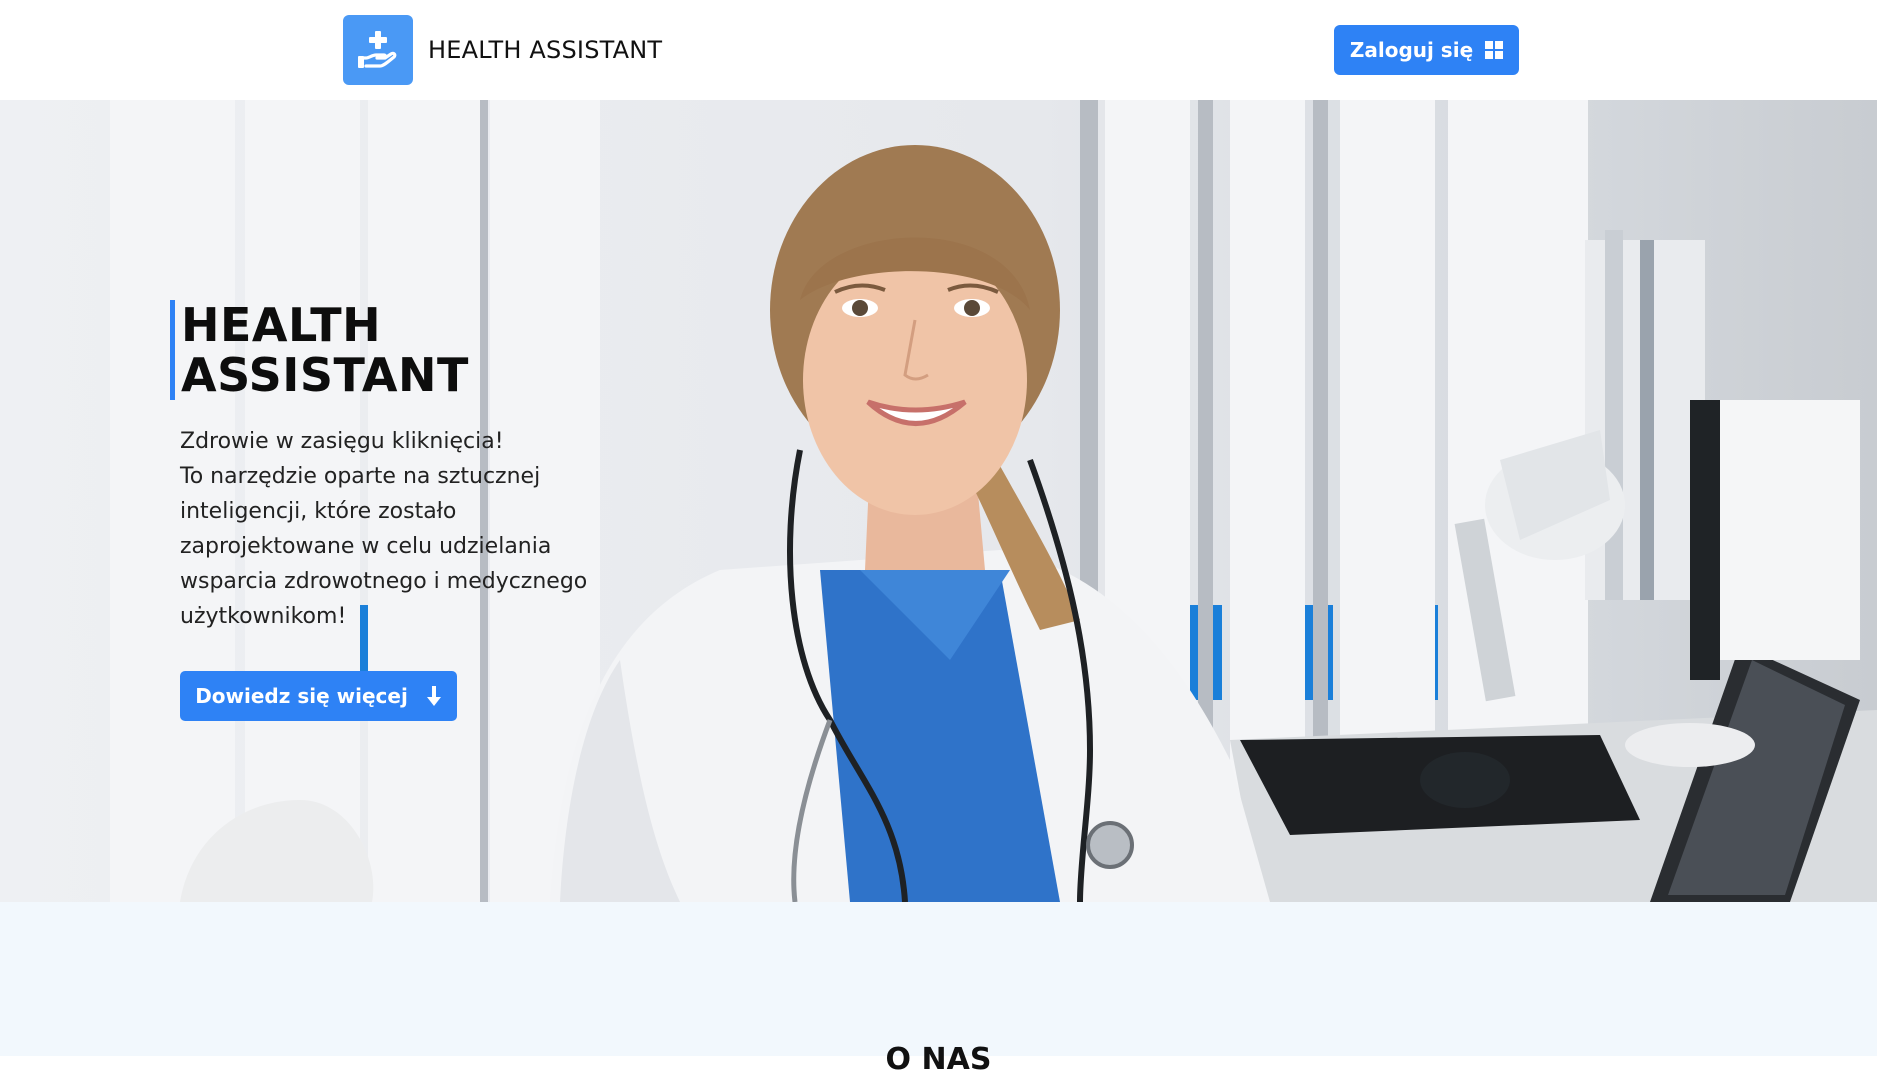 Image resolution: width=1877 pixels, height=1077 pixels. Describe the element at coordinates (281, 325) in the screenshot. I see `hero-title-line: HEALTH` at that location.